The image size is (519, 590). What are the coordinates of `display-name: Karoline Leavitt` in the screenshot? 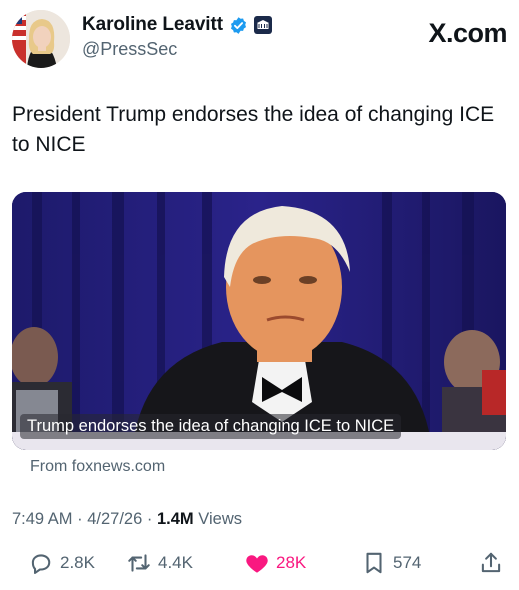 It's located at (152, 25).